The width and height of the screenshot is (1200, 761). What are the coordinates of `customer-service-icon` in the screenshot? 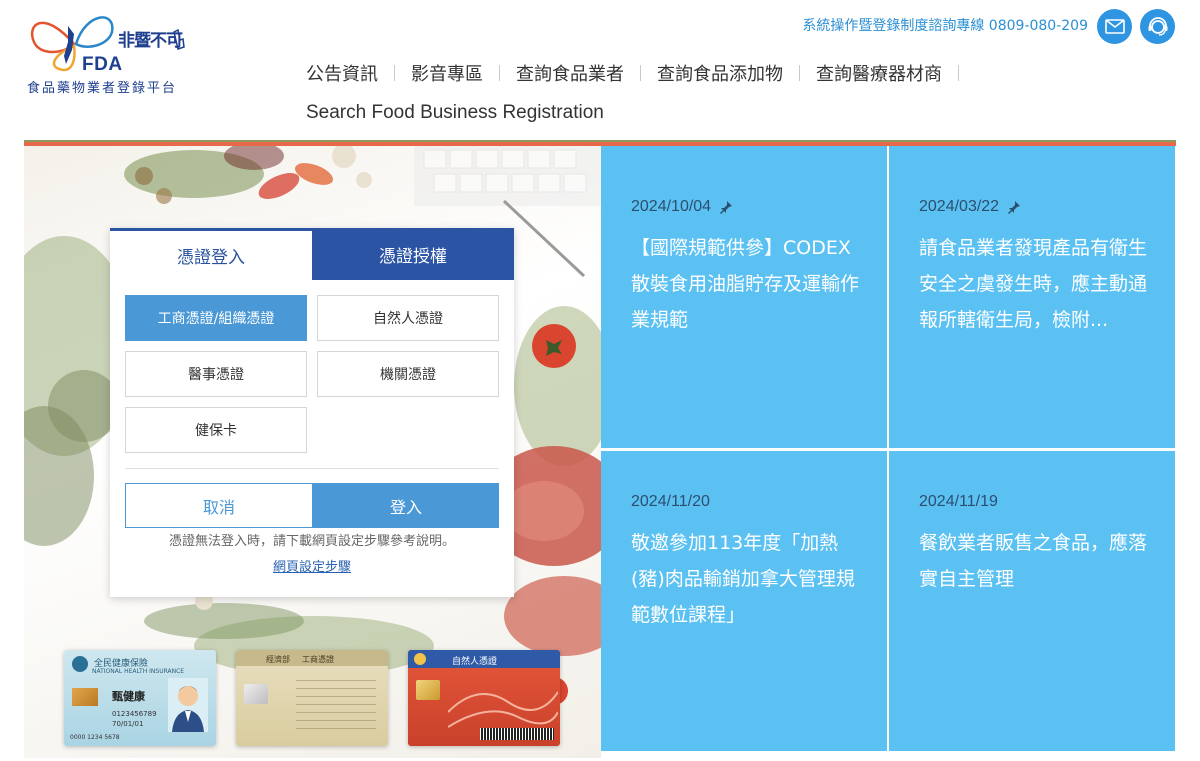 It's located at (1157, 26).